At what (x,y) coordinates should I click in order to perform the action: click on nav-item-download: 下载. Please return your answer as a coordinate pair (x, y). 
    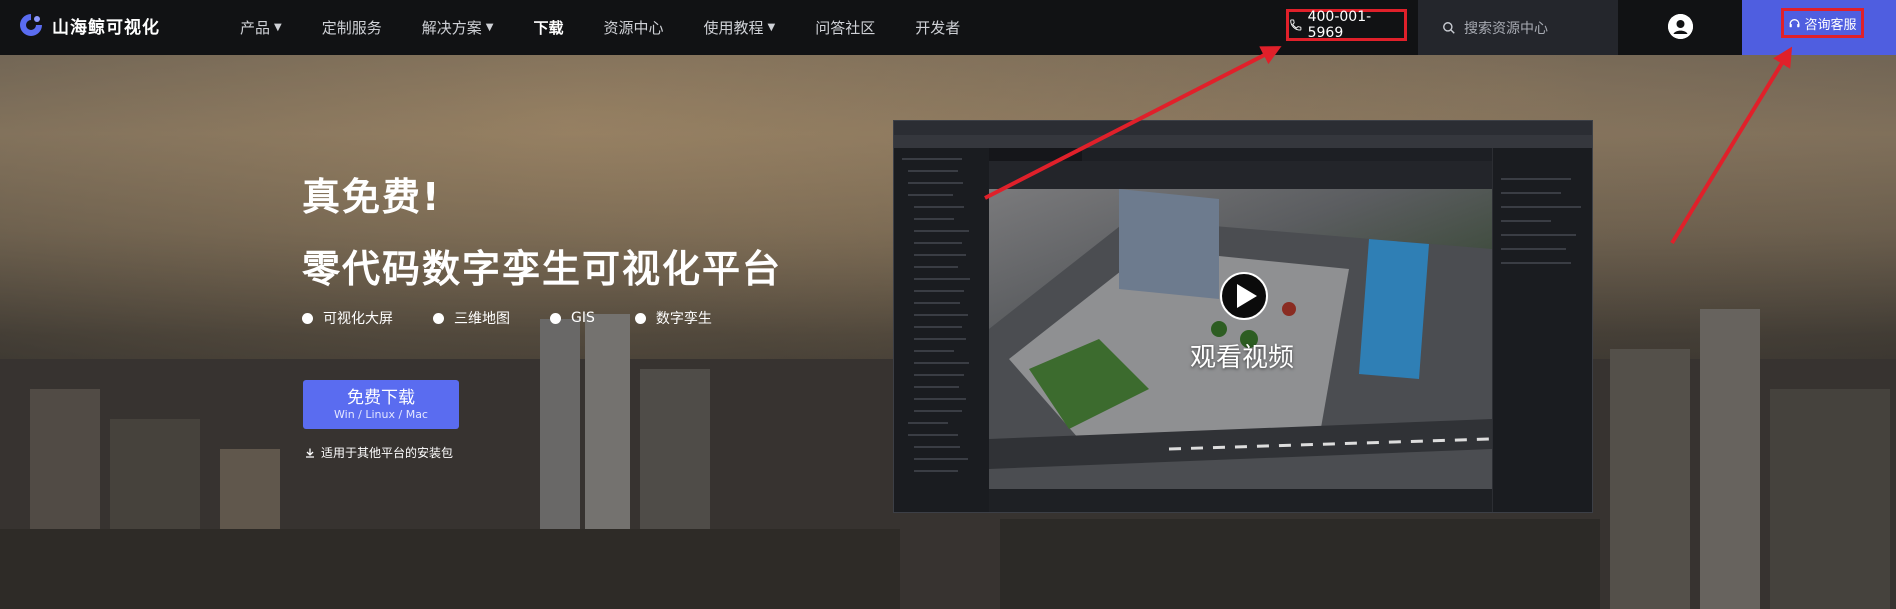
    Looking at the image, I should click on (548, 27).